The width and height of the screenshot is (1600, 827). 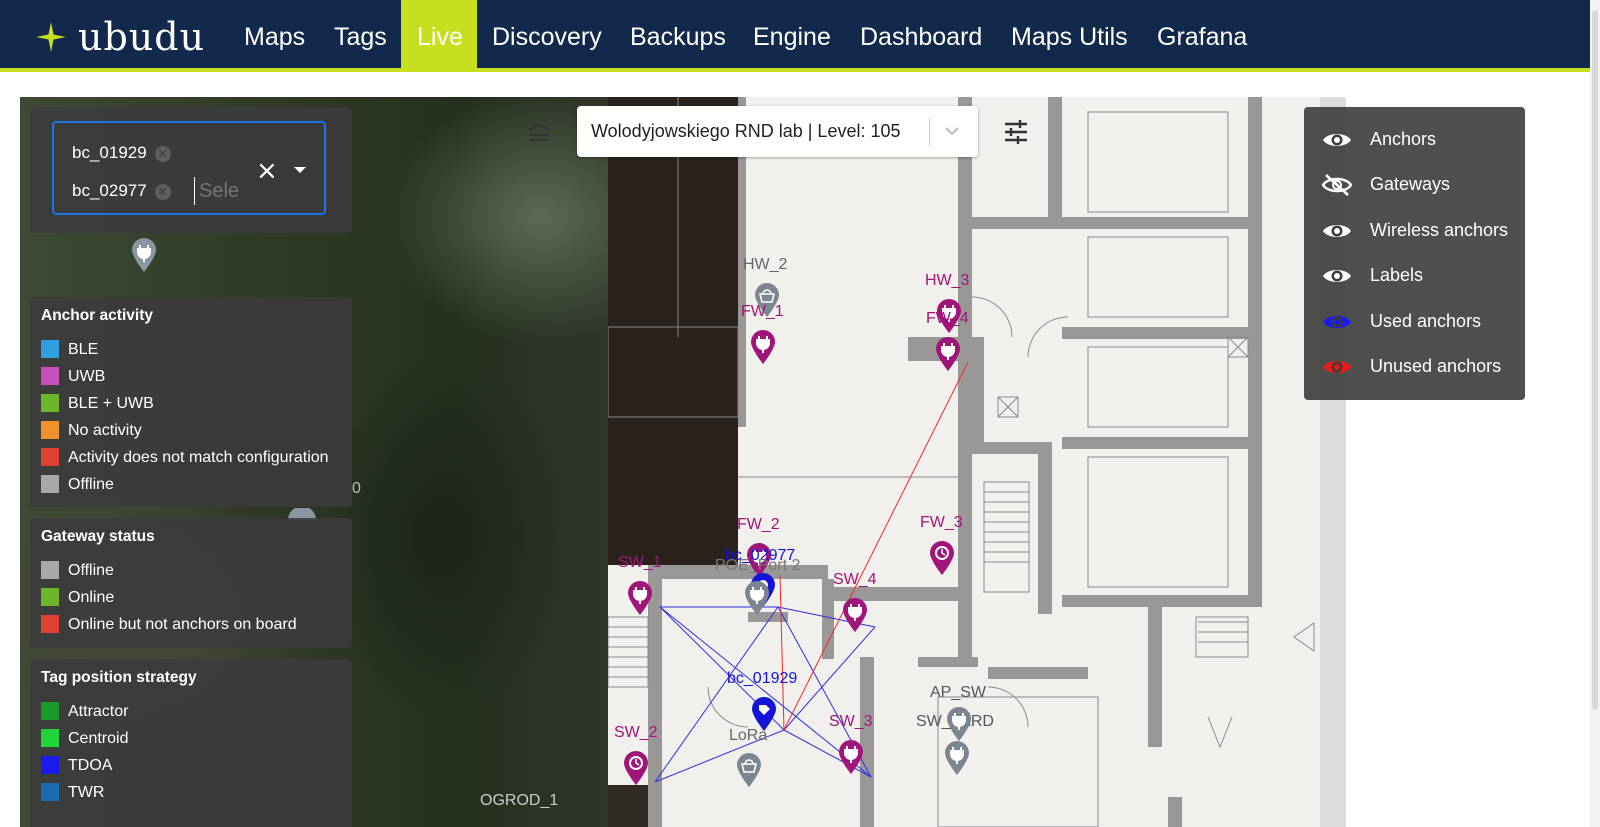 I want to click on label-fw2: FW_2, so click(x=758, y=524).